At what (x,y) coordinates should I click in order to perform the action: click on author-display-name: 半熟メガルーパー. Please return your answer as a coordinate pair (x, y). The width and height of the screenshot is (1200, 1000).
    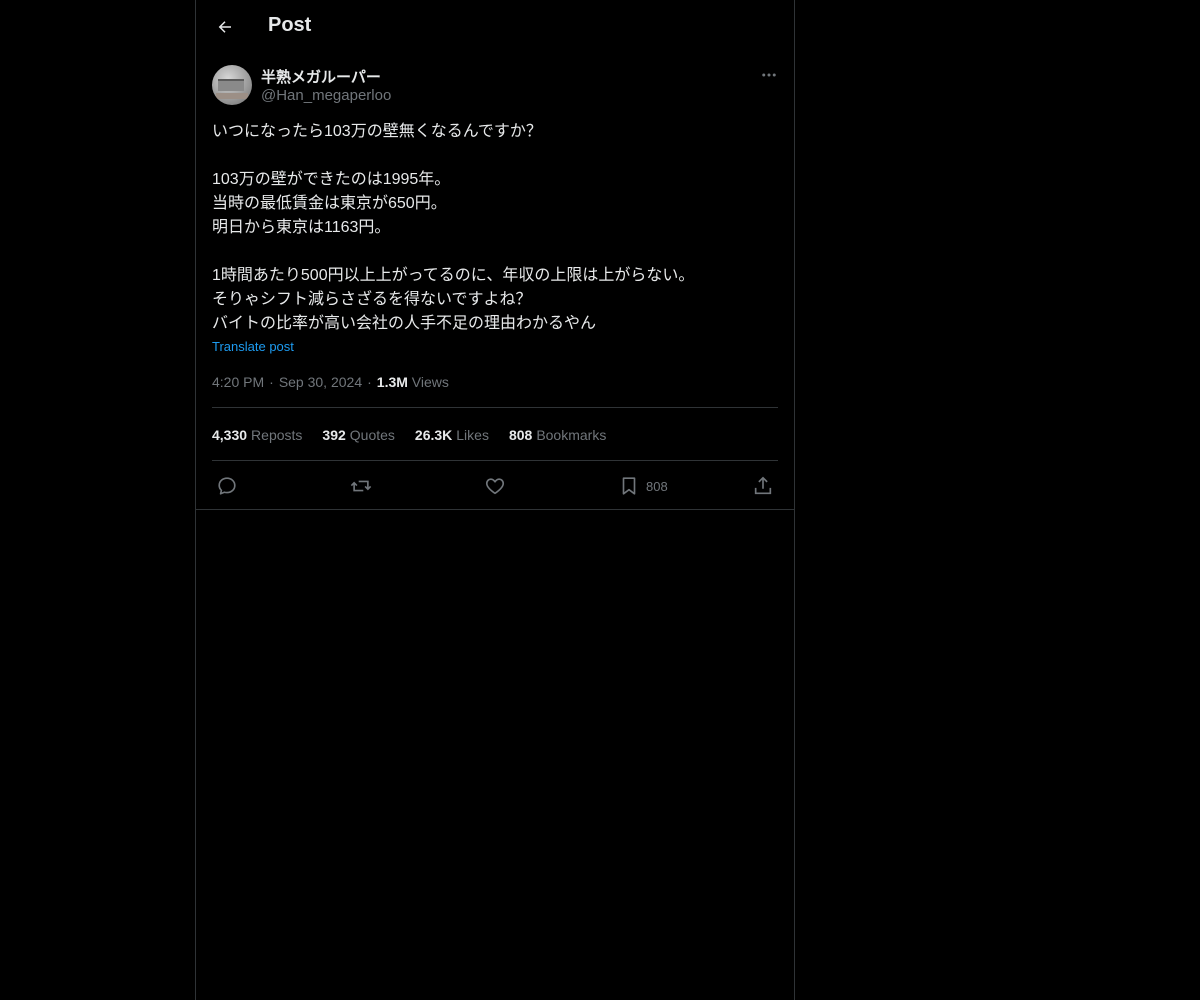
    Looking at the image, I should click on (321, 76).